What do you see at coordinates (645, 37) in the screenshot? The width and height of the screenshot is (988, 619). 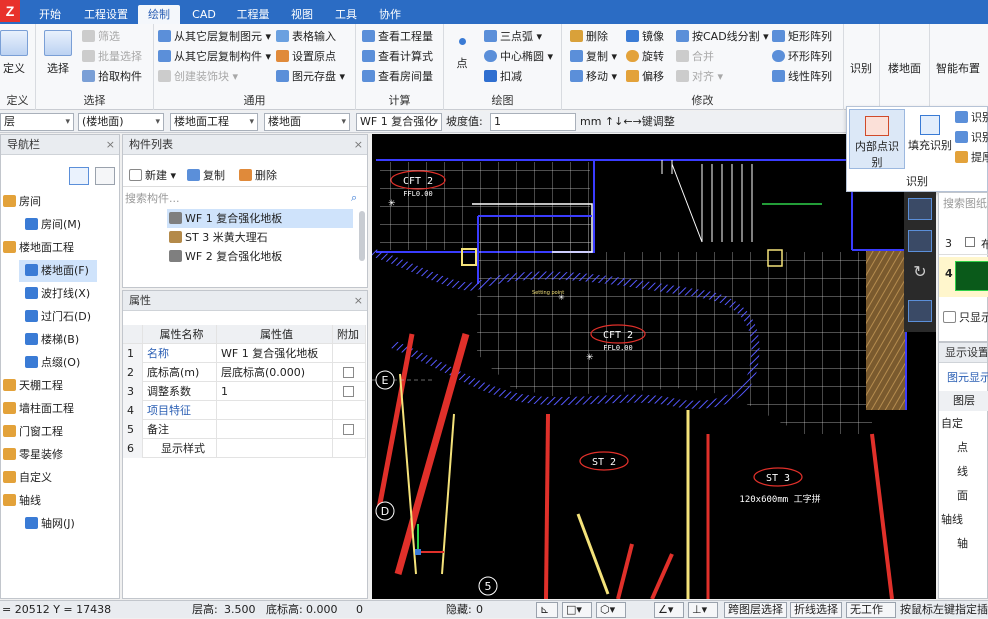 I see `mirror-button: 镜像` at bounding box center [645, 37].